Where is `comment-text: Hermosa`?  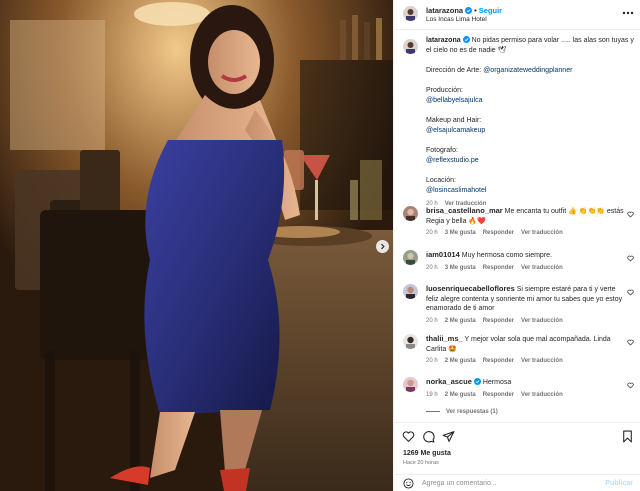
comment-text: Hermosa is located at coordinates (497, 382).